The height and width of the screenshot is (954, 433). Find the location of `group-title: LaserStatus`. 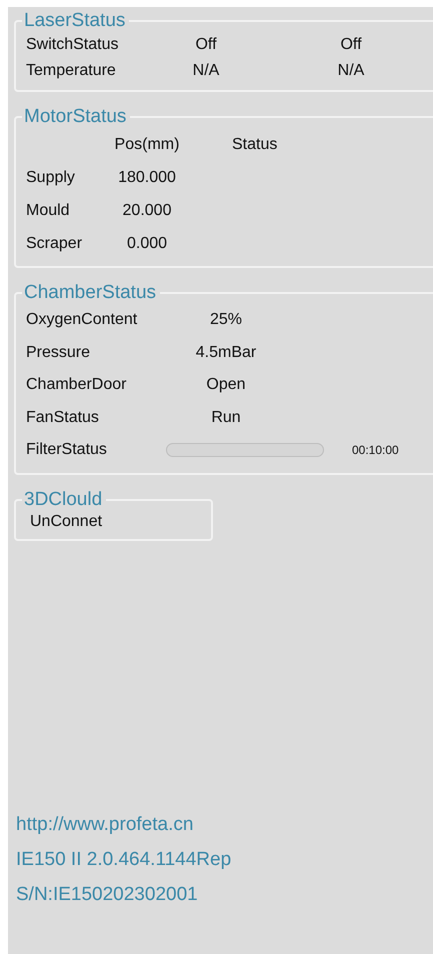

group-title: LaserStatus is located at coordinates (74, 21).